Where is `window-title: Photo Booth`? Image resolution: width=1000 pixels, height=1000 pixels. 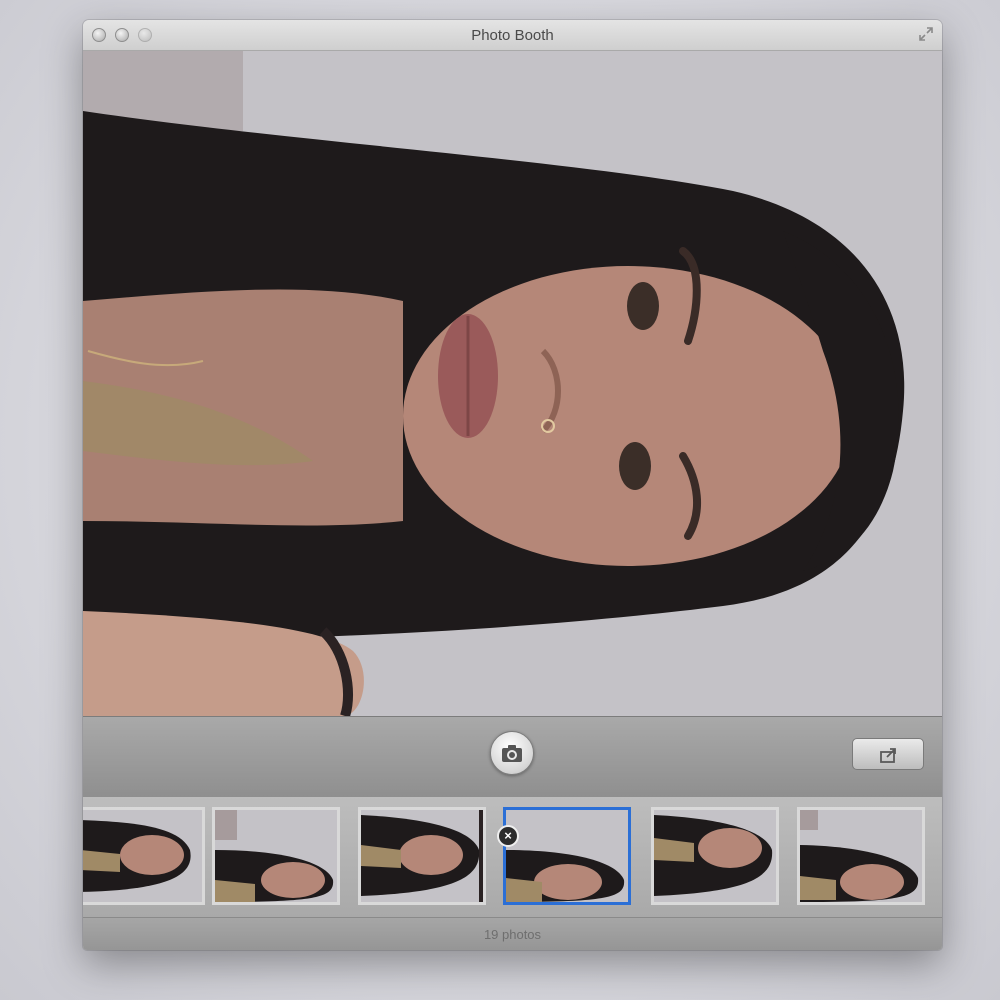
window-title: Photo Booth is located at coordinates (512, 35).